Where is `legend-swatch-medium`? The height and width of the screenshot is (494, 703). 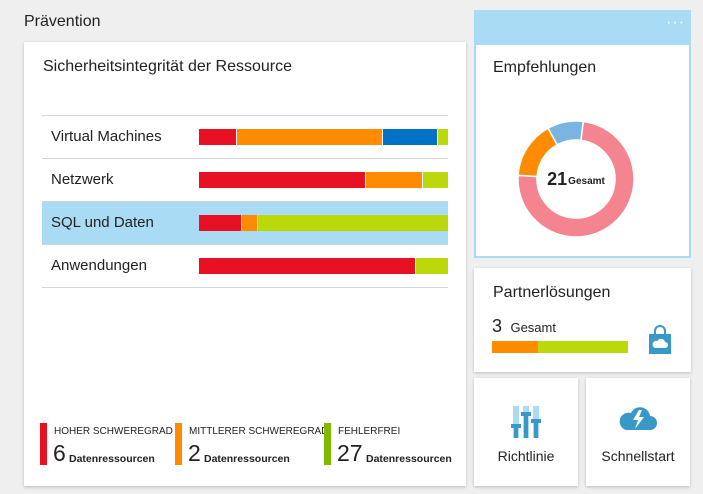 legend-swatch-medium is located at coordinates (178, 444).